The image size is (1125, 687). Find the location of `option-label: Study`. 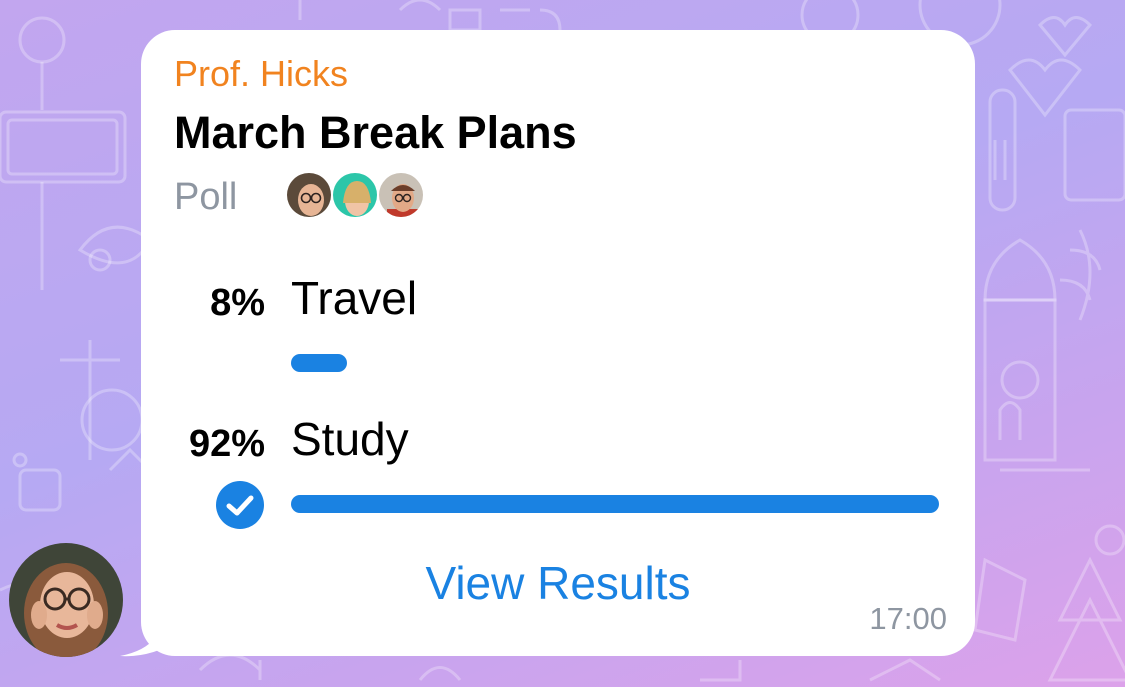

option-label: Study is located at coordinates (350, 439).